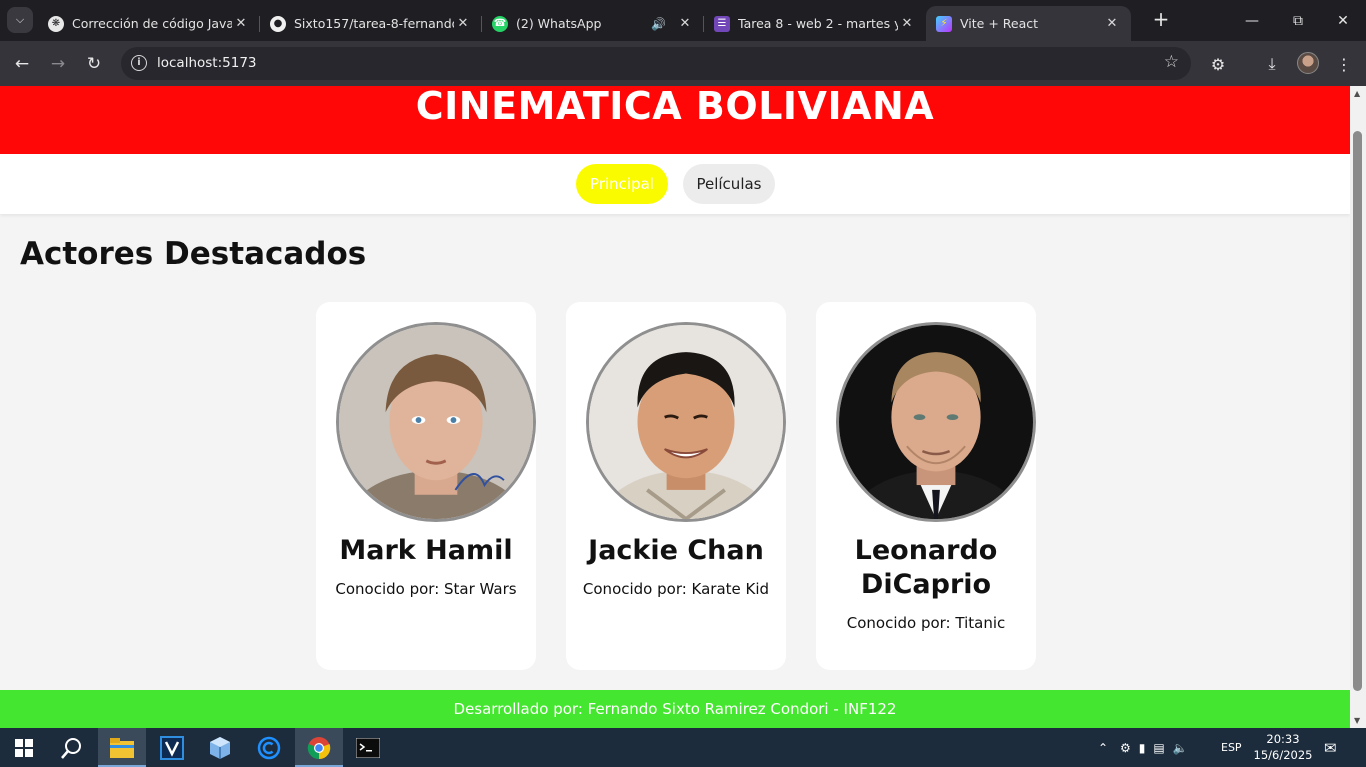  Describe the element at coordinates (559, 23) in the screenshot. I see `tab-title: (2) WhatsApp` at that location.